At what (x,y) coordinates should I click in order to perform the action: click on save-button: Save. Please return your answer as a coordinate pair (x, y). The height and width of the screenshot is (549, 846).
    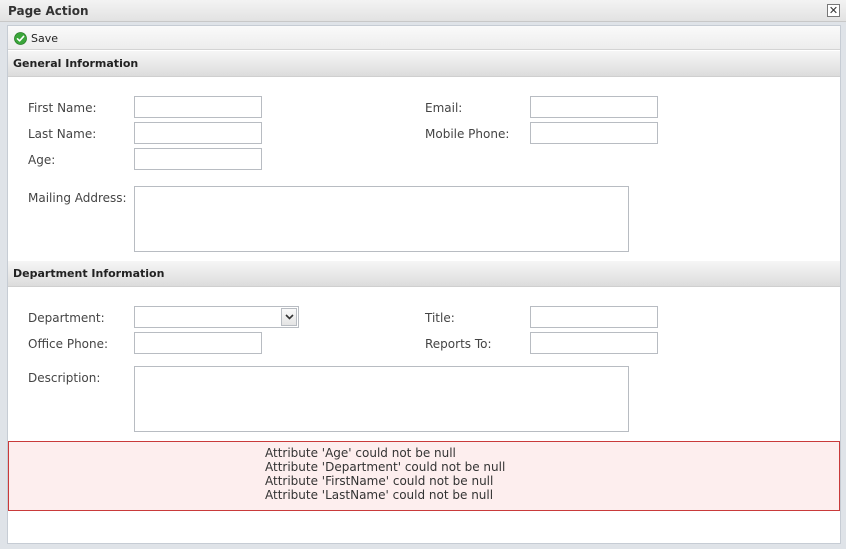
    Looking at the image, I should click on (36, 38).